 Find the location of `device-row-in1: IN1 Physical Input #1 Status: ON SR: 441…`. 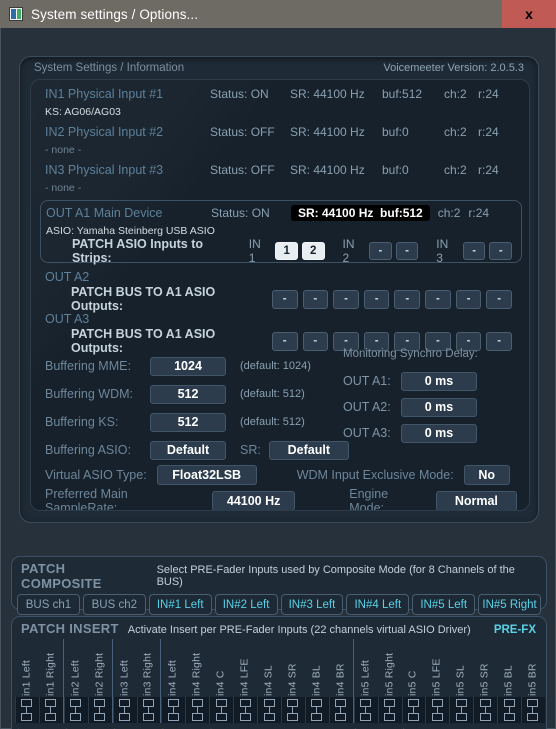

device-row-in1: IN1 Physical Input #1 Status: ON SR: 441… is located at coordinates (281, 102).